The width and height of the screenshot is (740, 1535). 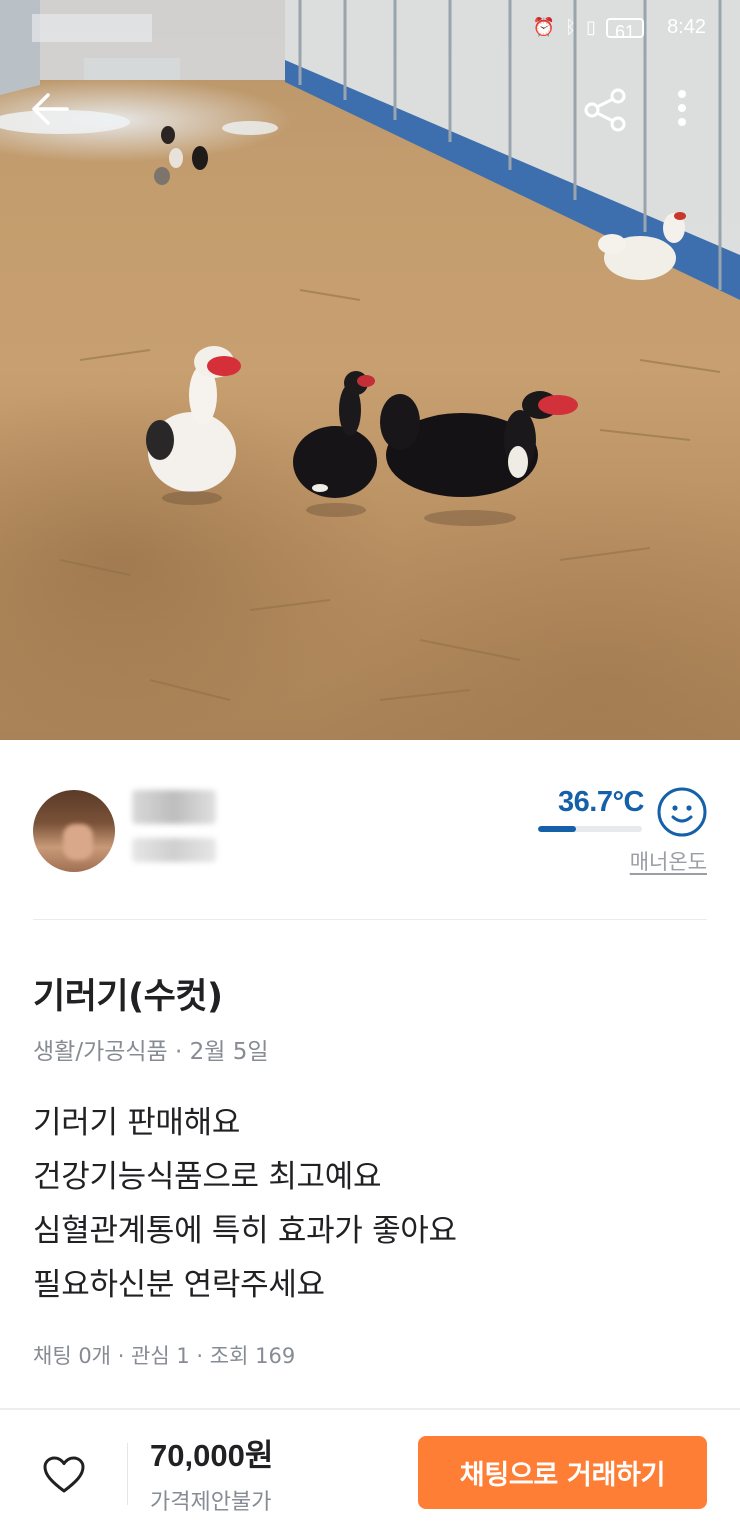 What do you see at coordinates (174, 807) in the screenshot?
I see `seller-name-redacted` at bounding box center [174, 807].